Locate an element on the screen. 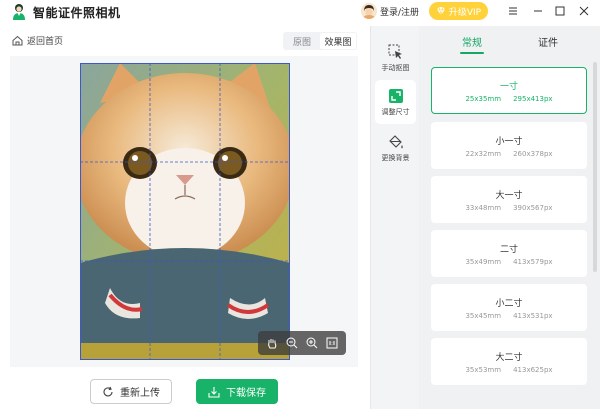 This screenshot has width=600, height=409. view-toggle: 原图 效果图 is located at coordinates (320, 41).